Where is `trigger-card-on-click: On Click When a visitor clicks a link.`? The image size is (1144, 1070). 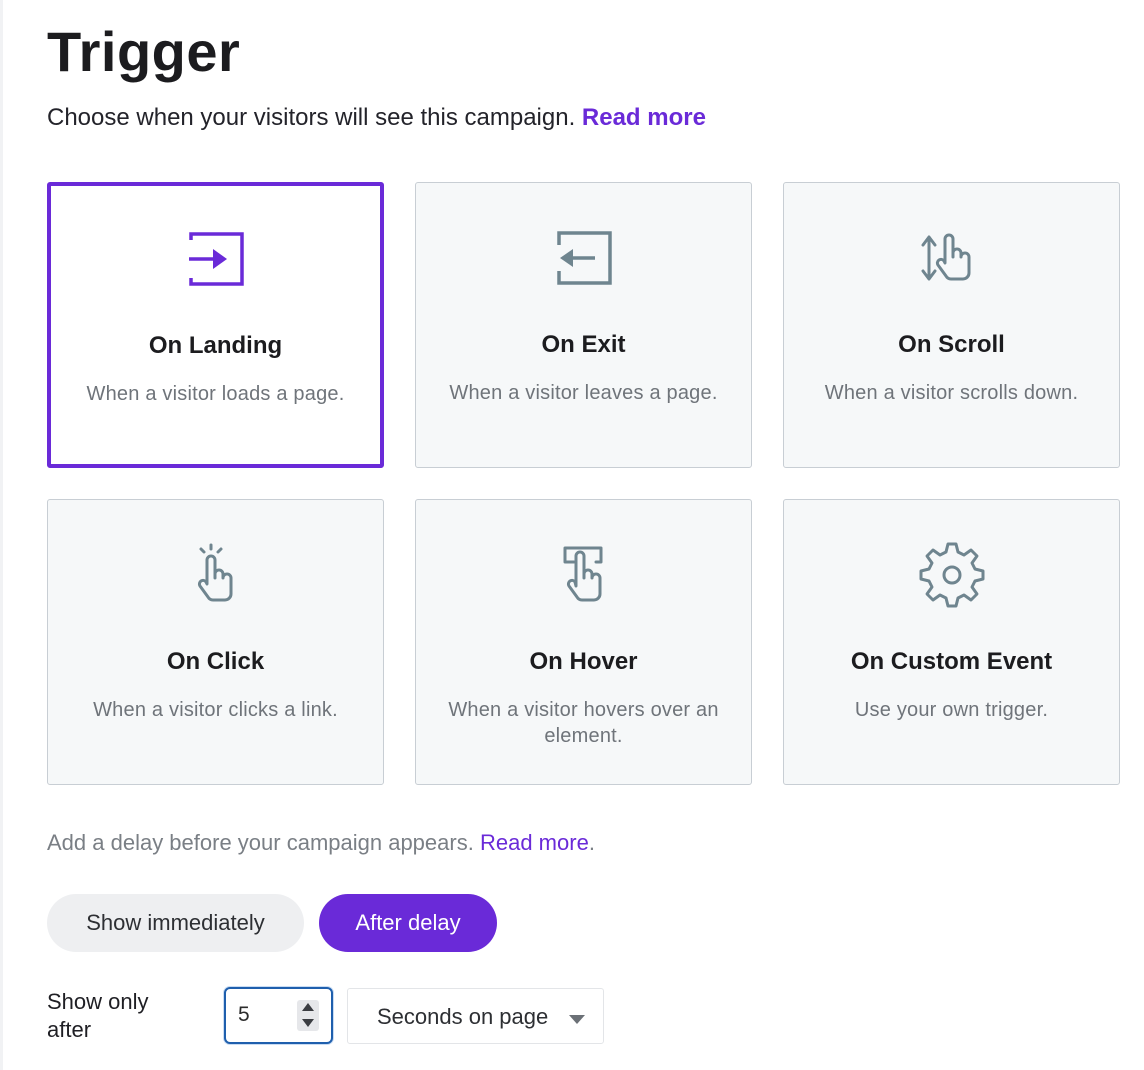
trigger-card-on-click: On Click When a visitor clicks a link. is located at coordinates (215, 642).